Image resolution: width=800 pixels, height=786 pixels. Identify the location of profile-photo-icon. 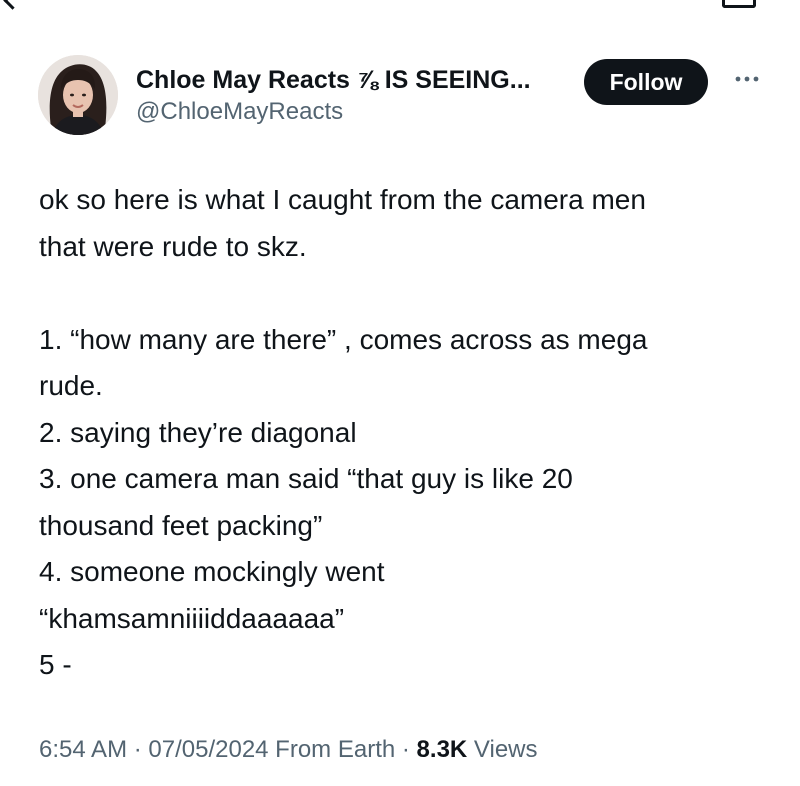
(78, 95).